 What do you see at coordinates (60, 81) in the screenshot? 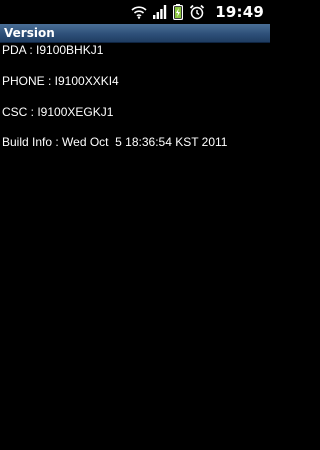
I see `phone-version: PHONE : I9100XXKI4` at bounding box center [60, 81].